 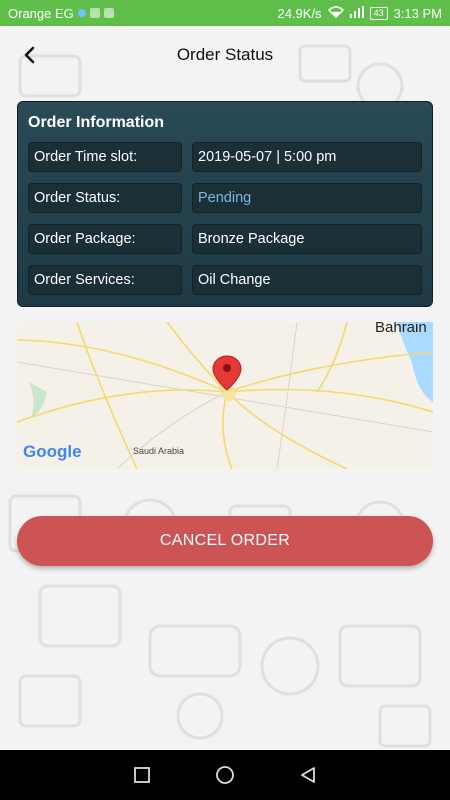 I want to click on home-button, so click(x=225, y=775).